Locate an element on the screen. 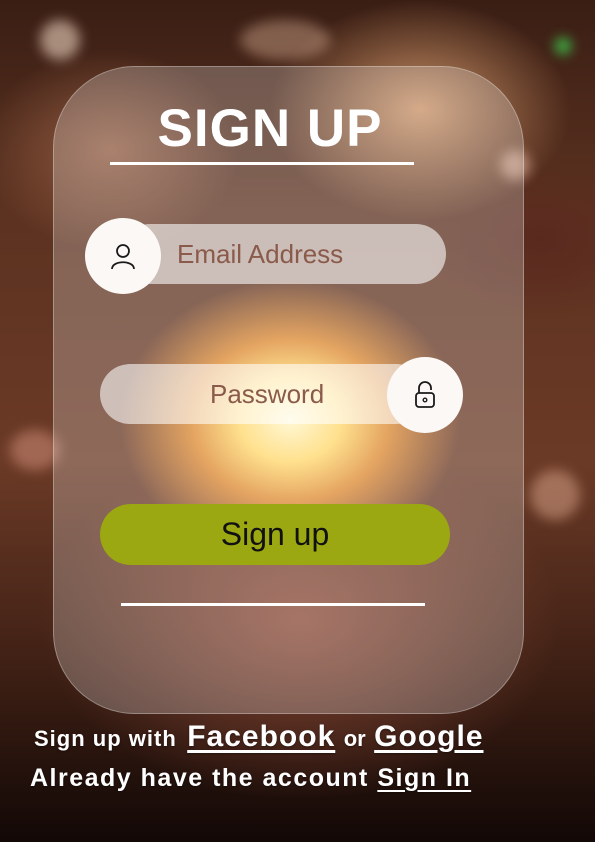 Image resolution: width=595 pixels, height=842 pixels. user-icon is located at coordinates (123, 257).